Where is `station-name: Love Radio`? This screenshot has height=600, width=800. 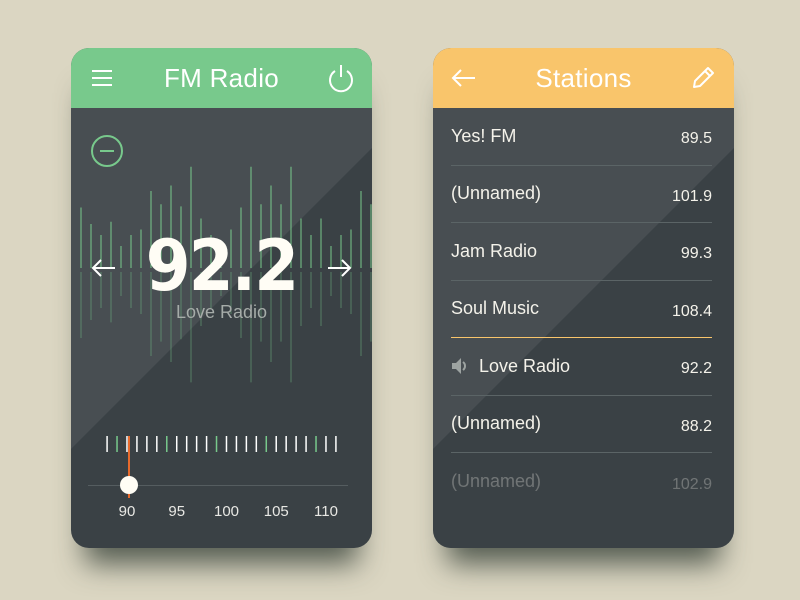
station-name: Love Radio is located at coordinates (525, 365).